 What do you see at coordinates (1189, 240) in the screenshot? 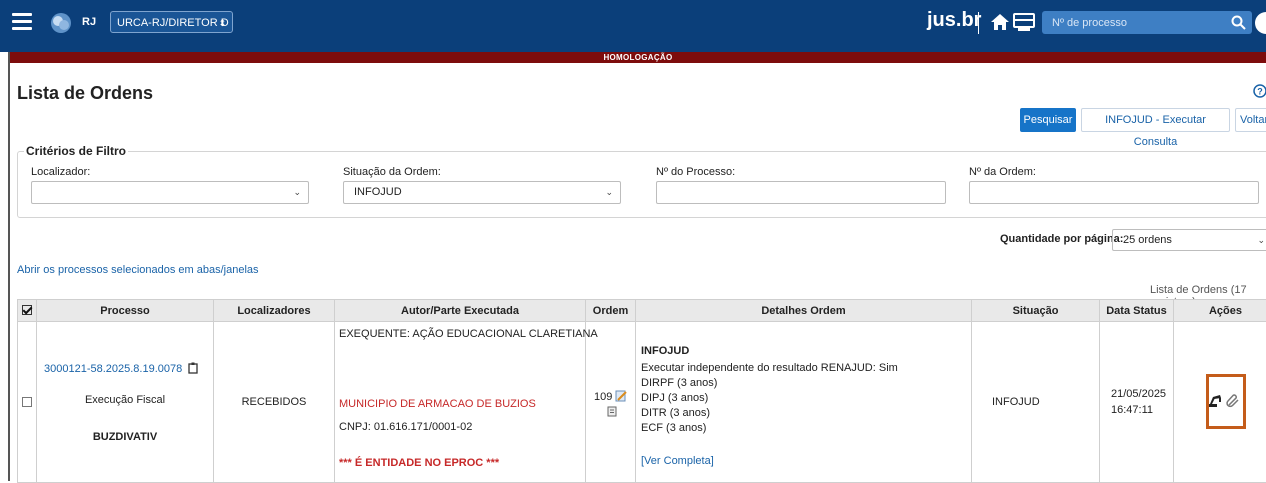
I see `page-size-select: 25 ordens ⌄` at bounding box center [1189, 240].